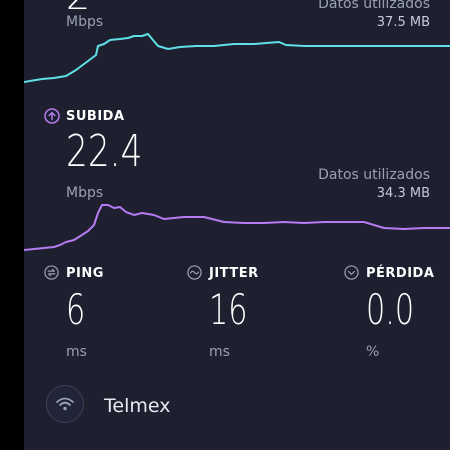 The width and height of the screenshot is (450, 450). I want to click on download-data-used-value: 37.5 MB, so click(403, 22).